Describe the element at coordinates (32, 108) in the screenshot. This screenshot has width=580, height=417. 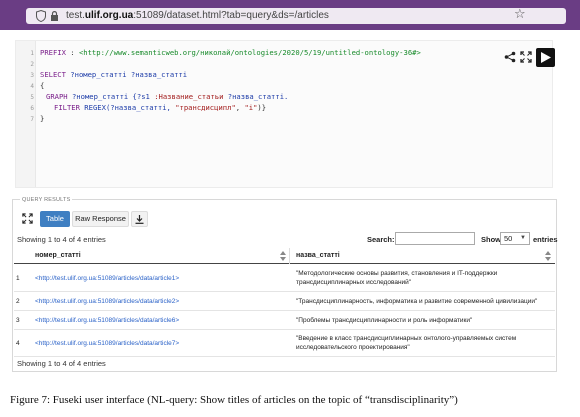
I see `line-number: 6` at that location.